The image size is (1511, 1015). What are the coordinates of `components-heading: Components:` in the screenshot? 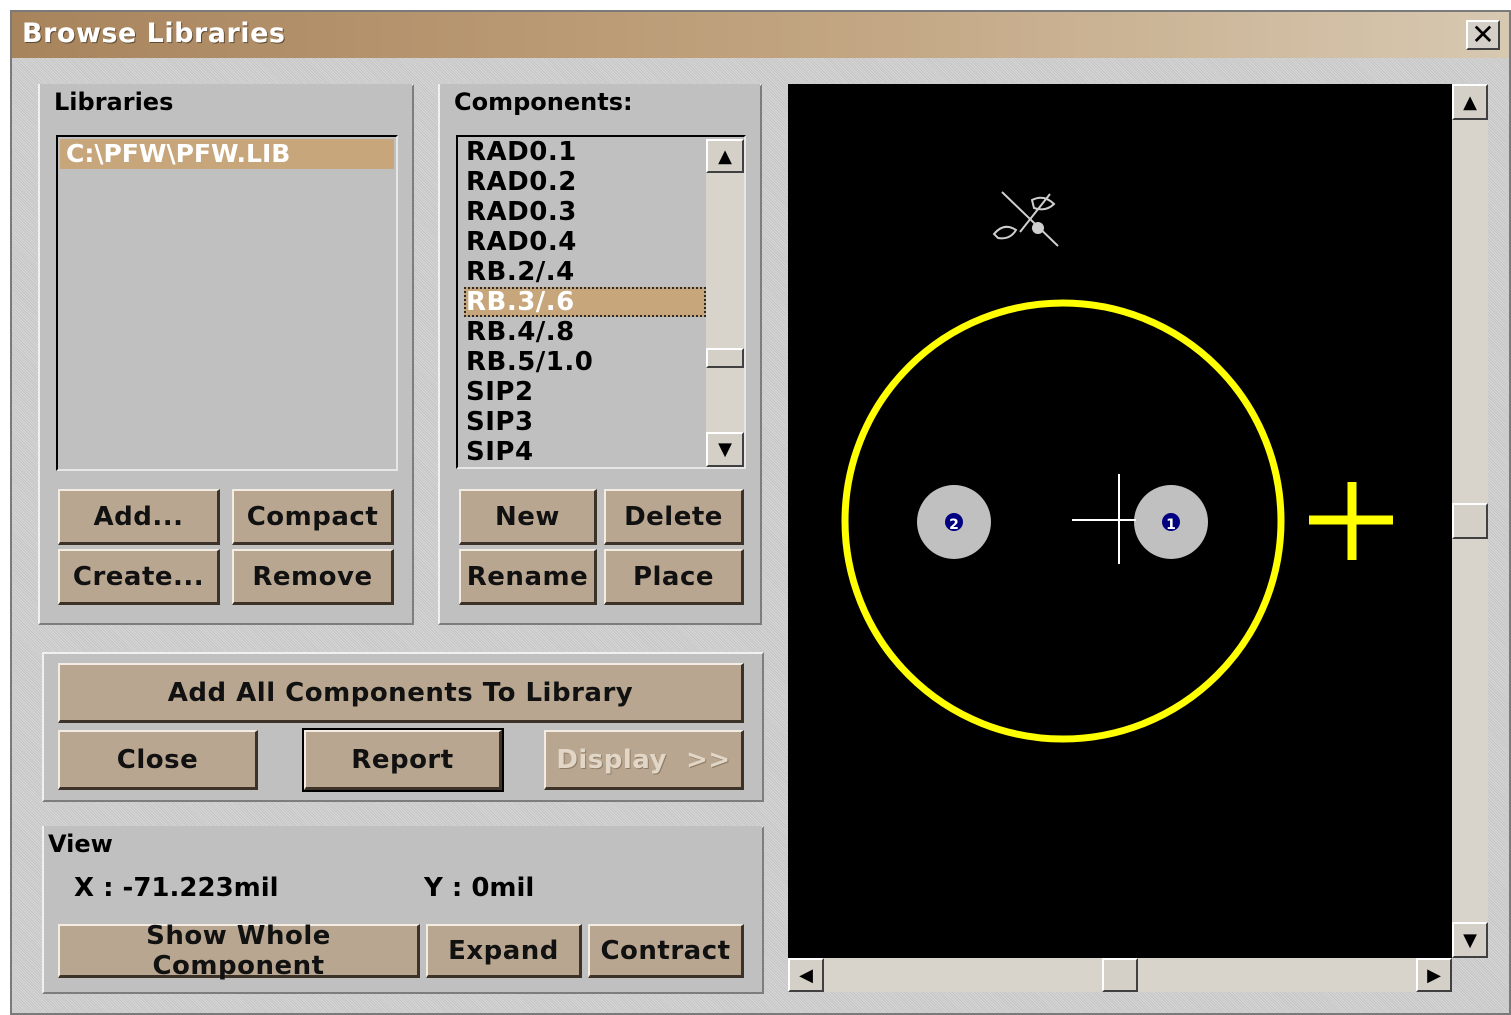 It's located at (600, 101).